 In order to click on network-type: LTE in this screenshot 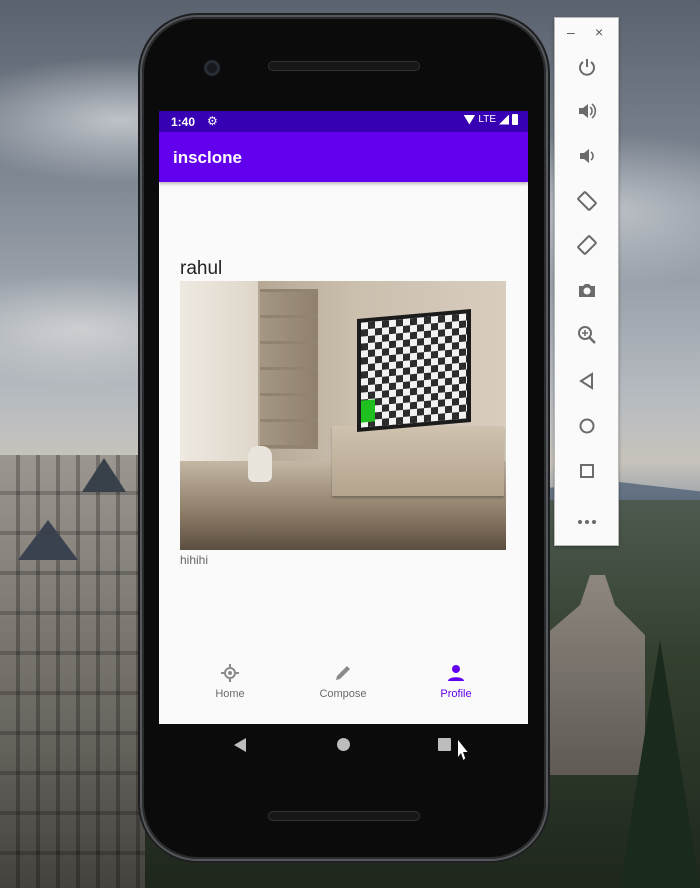, I will do `click(487, 119)`.